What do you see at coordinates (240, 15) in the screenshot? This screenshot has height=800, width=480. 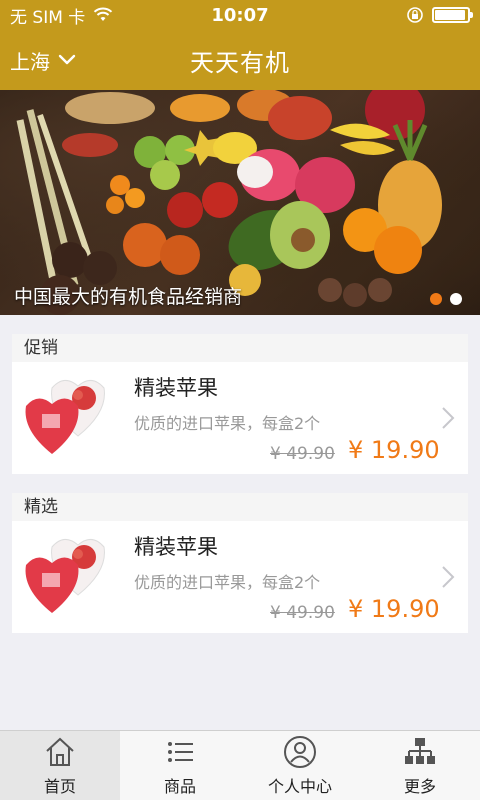 I see `status-bar: 无 SIM 卡 10:07` at bounding box center [240, 15].